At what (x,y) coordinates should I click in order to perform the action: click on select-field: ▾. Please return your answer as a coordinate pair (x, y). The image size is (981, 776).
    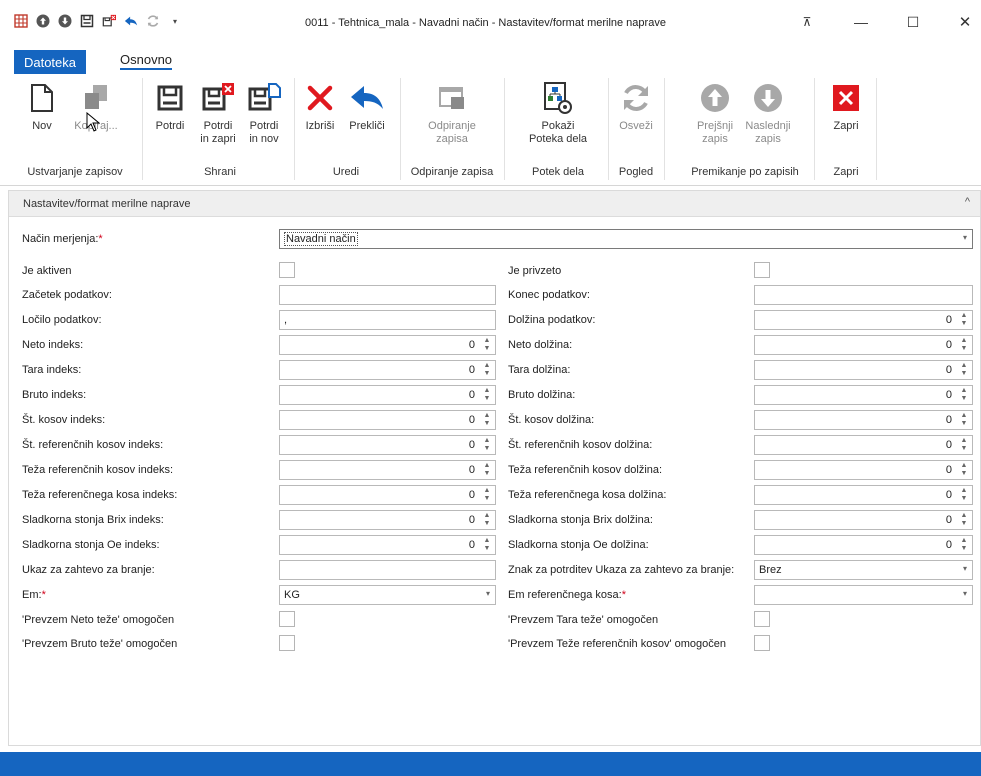
    Looking at the image, I should click on (863, 595).